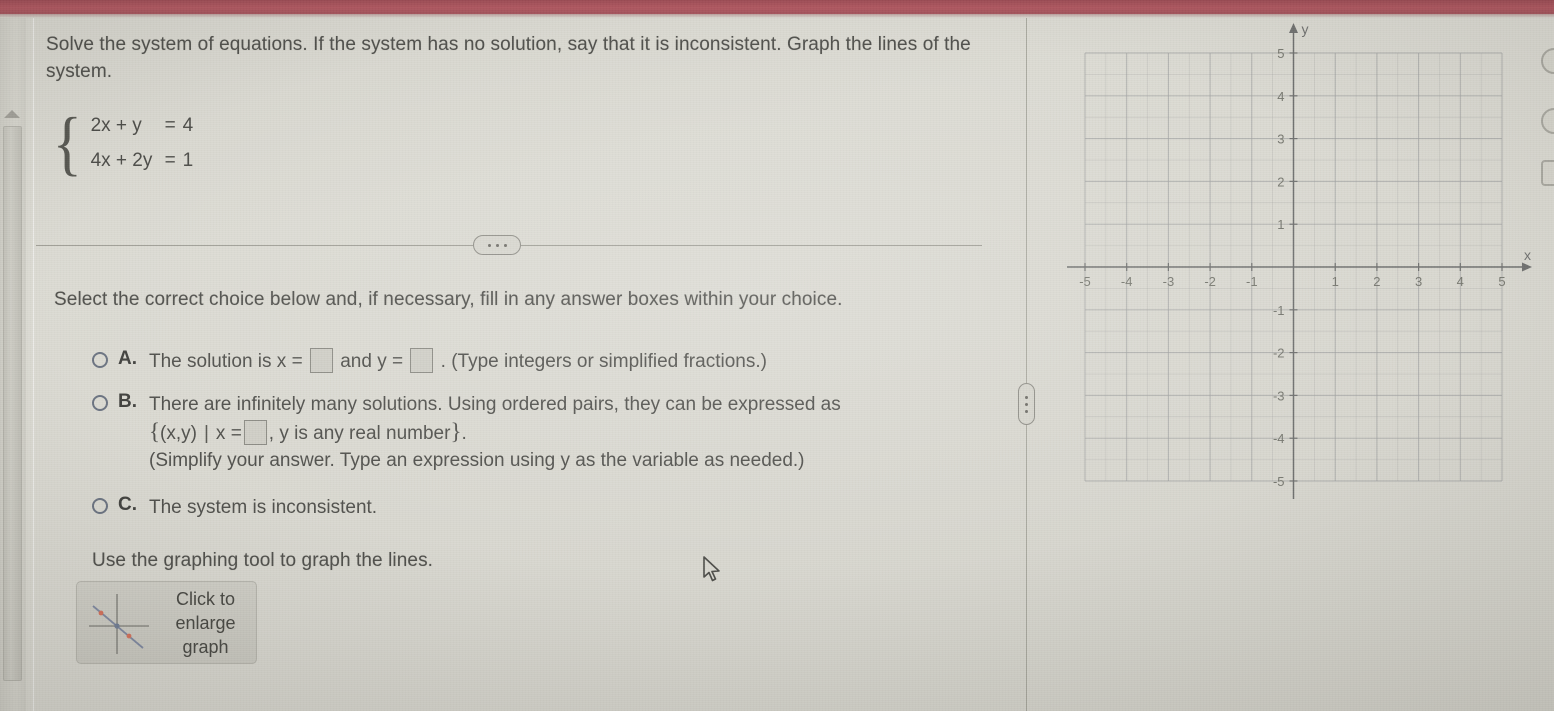 The height and width of the screenshot is (711, 1554). What do you see at coordinates (127, 401) in the screenshot?
I see `choice-letter-b: B.` at bounding box center [127, 401].